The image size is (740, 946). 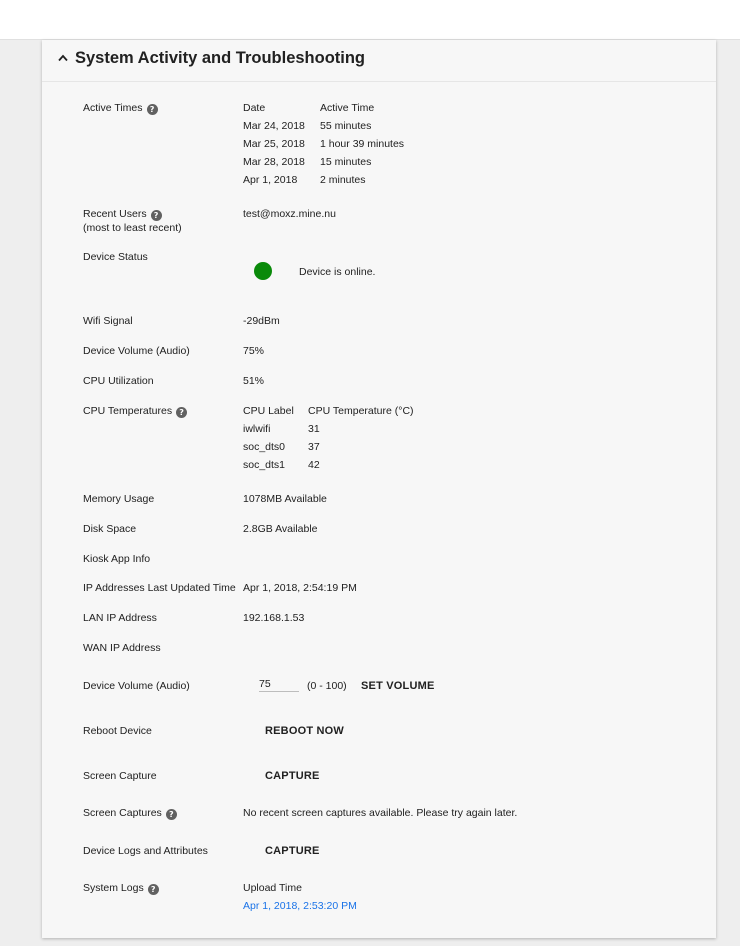 I want to click on volume-input, so click(x=279, y=684).